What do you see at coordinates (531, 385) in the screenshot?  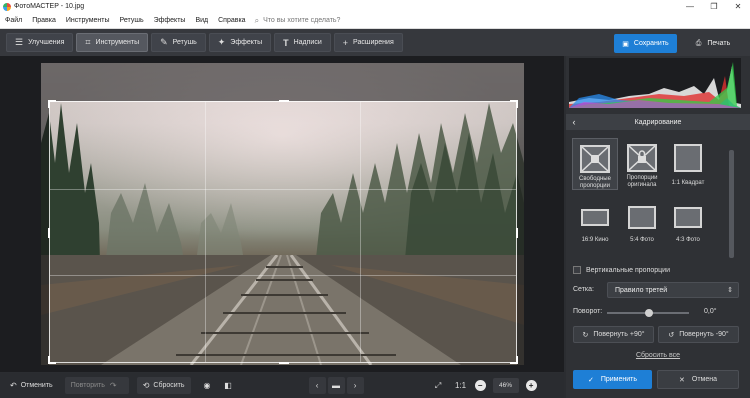 I see `zoom-in-button: +` at bounding box center [531, 385].